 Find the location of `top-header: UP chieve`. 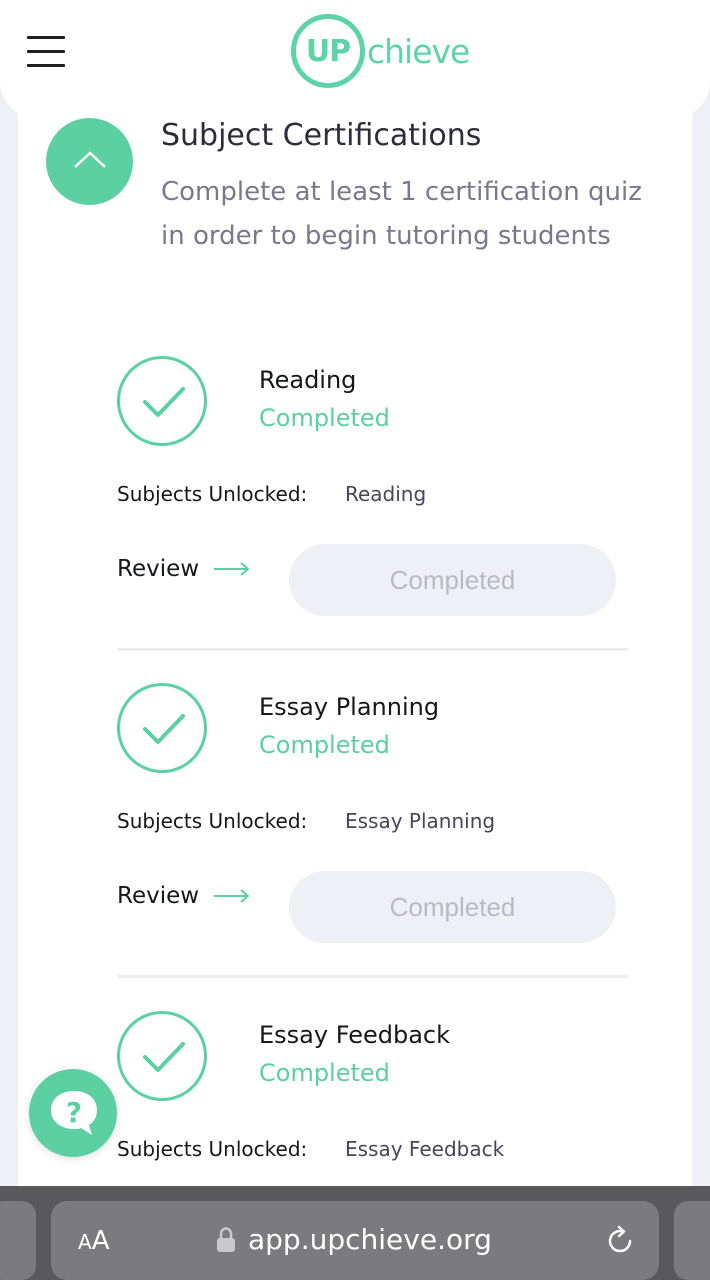

top-header: UP chieve is located at coordinates (355, 59).